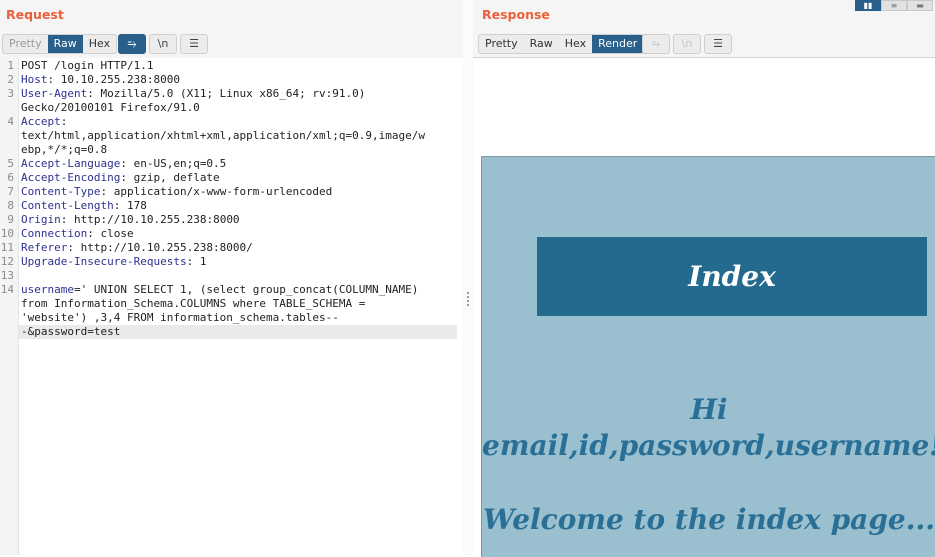  What do you see at coordinates (194, 44) in the screenshot?
I see `request-menu-icon: ☰` at bounding box center [194, 44].